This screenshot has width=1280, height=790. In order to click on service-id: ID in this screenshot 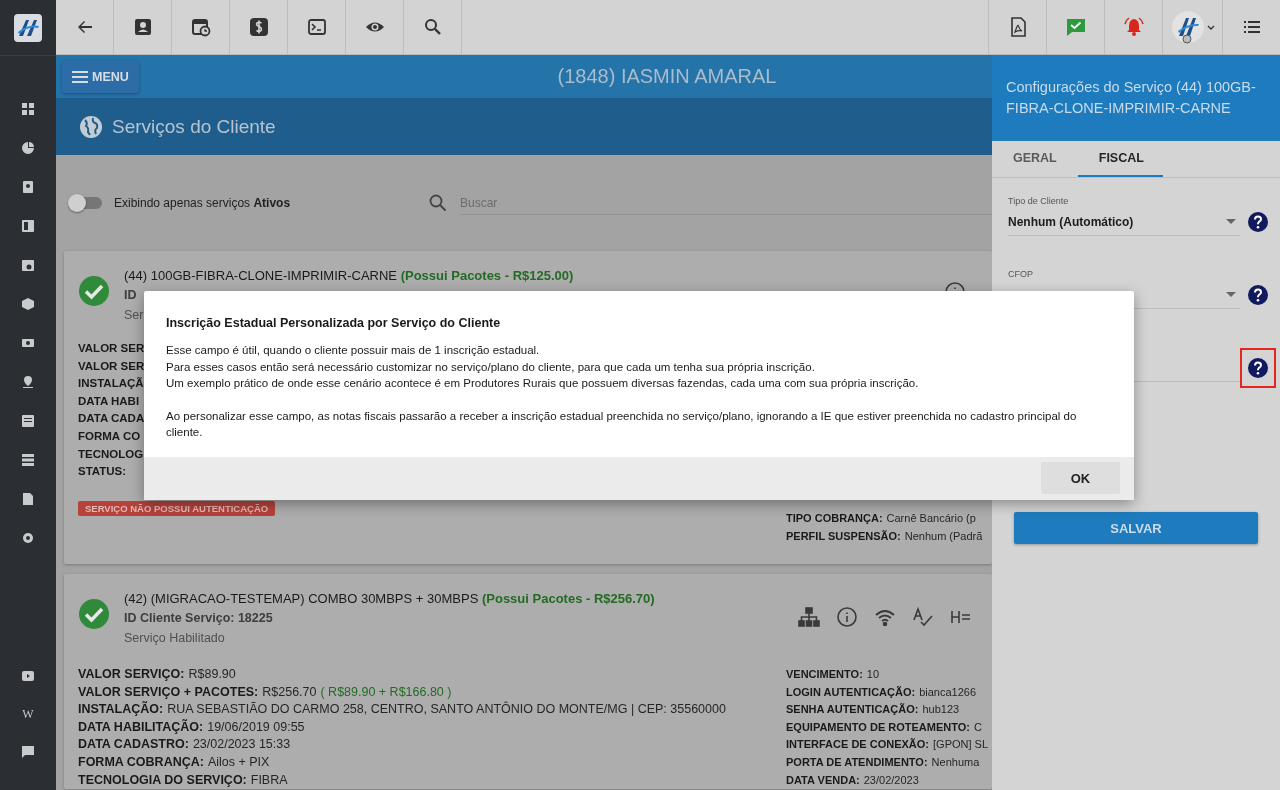, I will do `click(130, 295)`.